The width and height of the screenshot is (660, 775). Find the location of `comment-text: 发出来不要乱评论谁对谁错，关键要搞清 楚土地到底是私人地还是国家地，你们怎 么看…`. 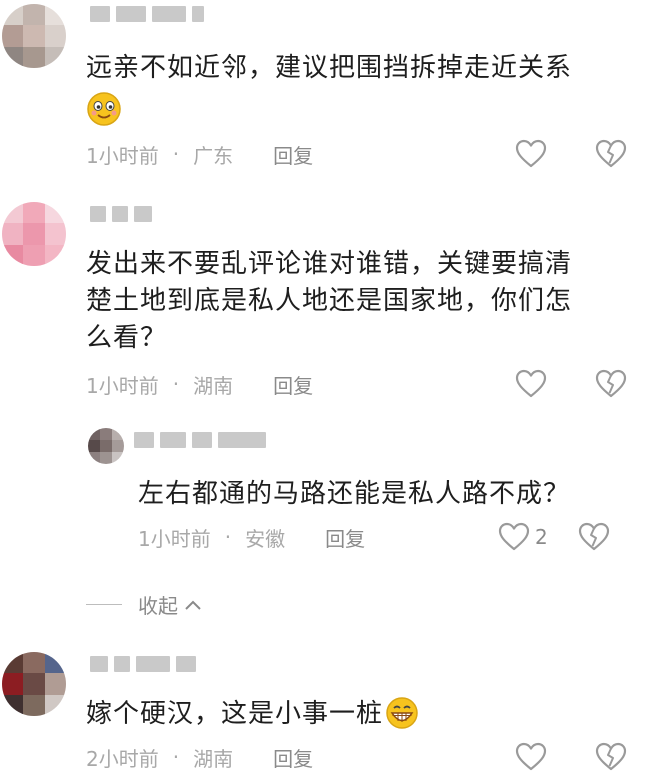

comment-text: 发出来不要乱评论谁对谁错，关键要搞清 楚土地到底是私人地还是国家地，你们怎 么看… is located at coordinates (329, 301).